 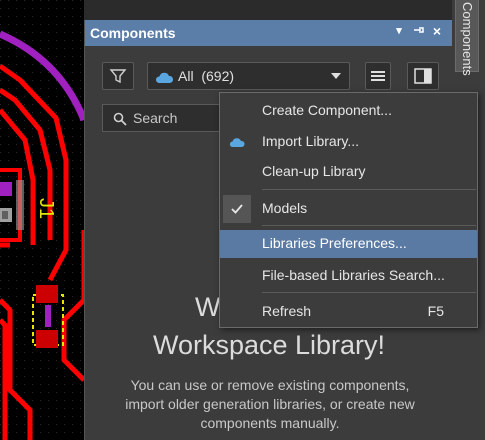 I want to click on checkmark-icon, so click(x=237, y=209).